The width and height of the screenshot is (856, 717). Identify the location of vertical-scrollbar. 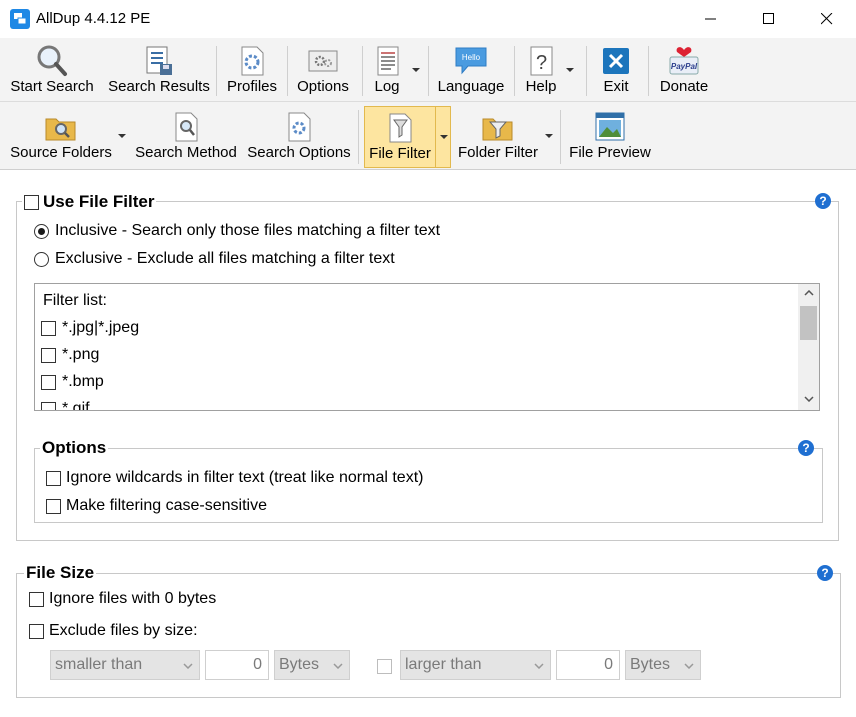
(808, 347).